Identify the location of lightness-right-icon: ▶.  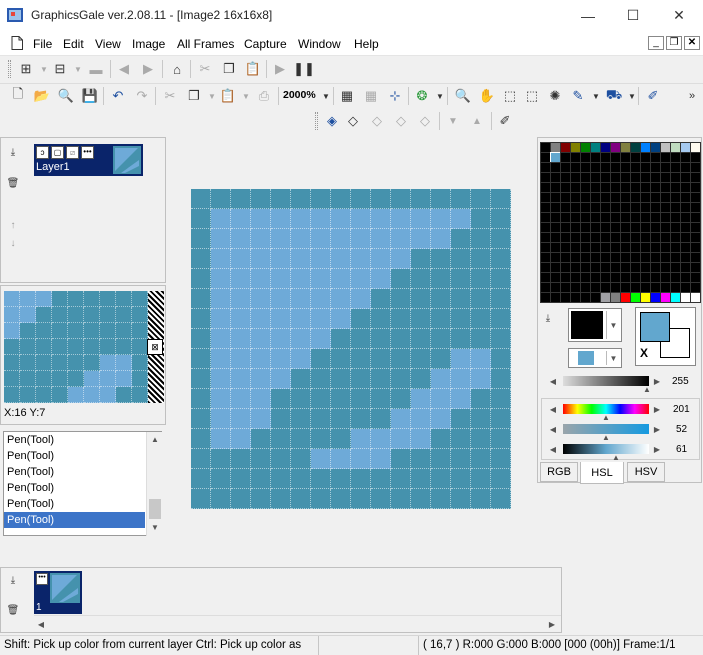
(657, 449).